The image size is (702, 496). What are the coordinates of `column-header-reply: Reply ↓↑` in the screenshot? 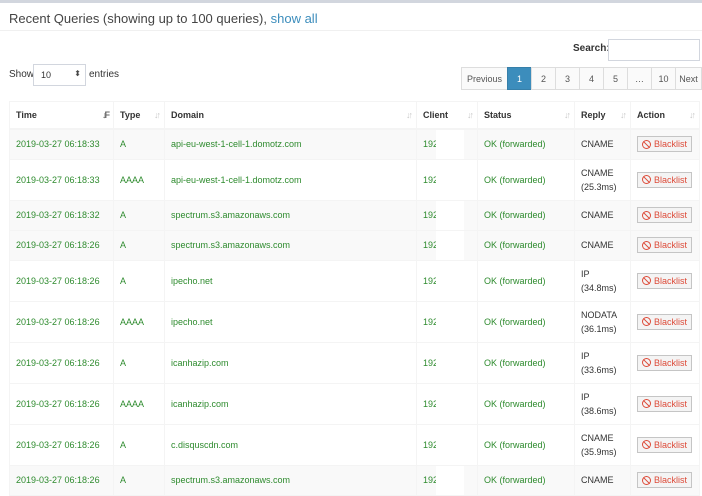 It's located at (602, 115).